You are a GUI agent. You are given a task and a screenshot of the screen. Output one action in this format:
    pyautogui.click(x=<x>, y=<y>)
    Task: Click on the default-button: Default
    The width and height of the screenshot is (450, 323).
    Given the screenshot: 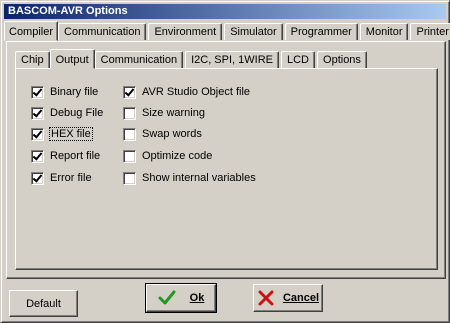 What is the action you would take?
    pyautogui.click(x=43, y=303)
    